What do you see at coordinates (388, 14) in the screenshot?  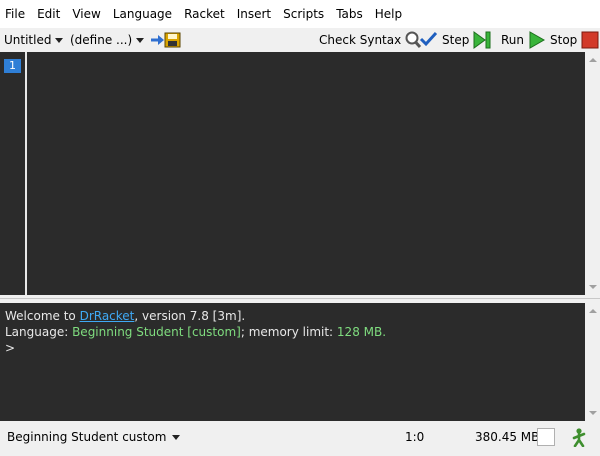 I see `menu-help: Help` at bounding box center [388, 14].